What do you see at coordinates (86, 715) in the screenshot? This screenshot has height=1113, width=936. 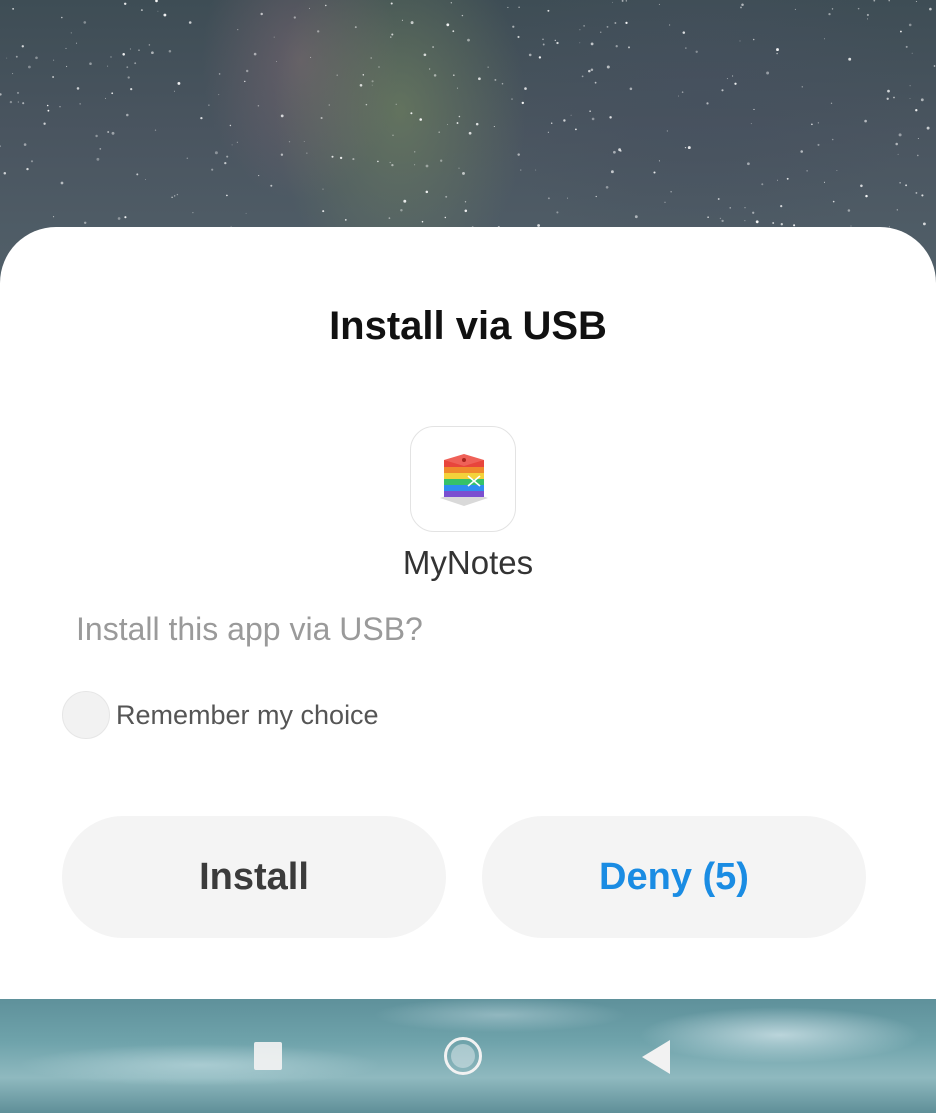 I see `remember-choice-checkbox` at bounding box center [86, 715].